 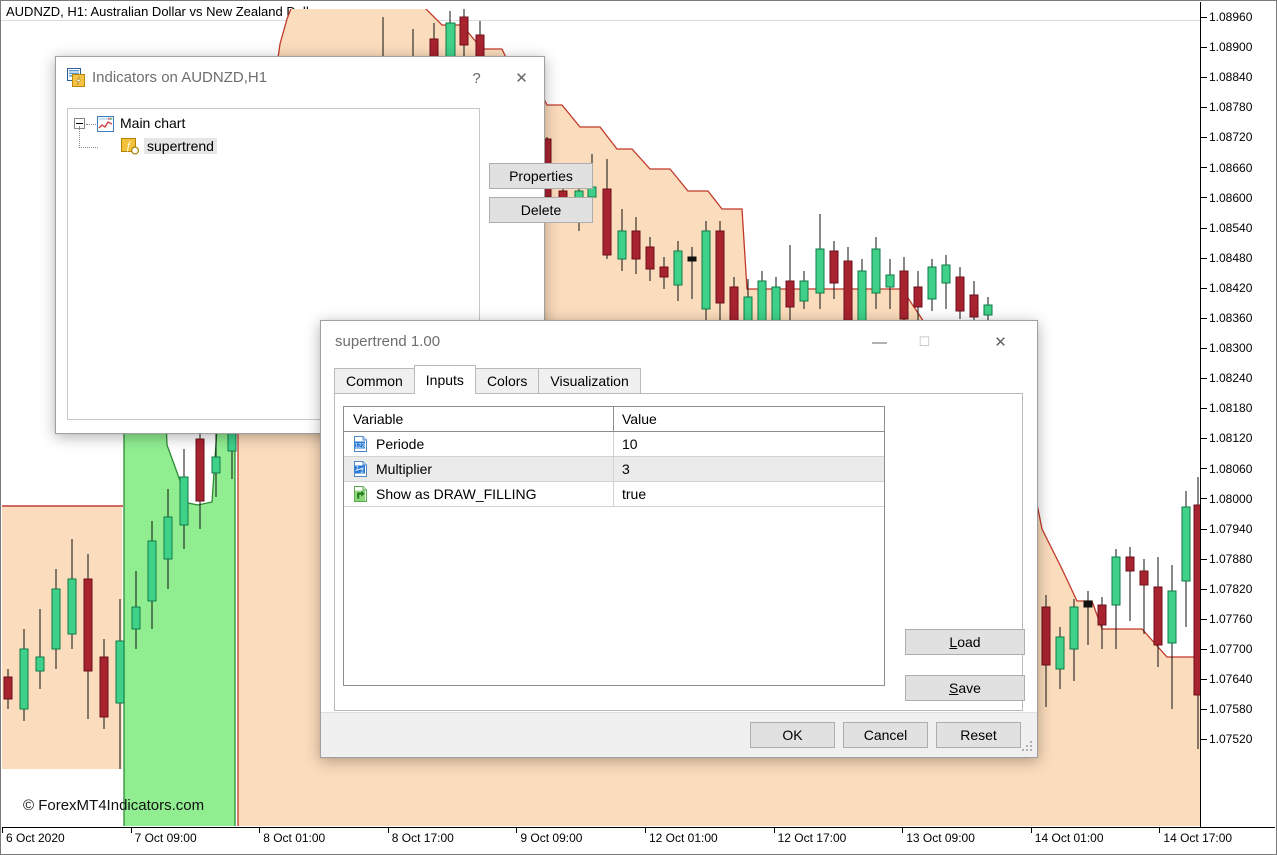 I want to click on grid-header-row: Variable Value, so click(x=614, y=419).